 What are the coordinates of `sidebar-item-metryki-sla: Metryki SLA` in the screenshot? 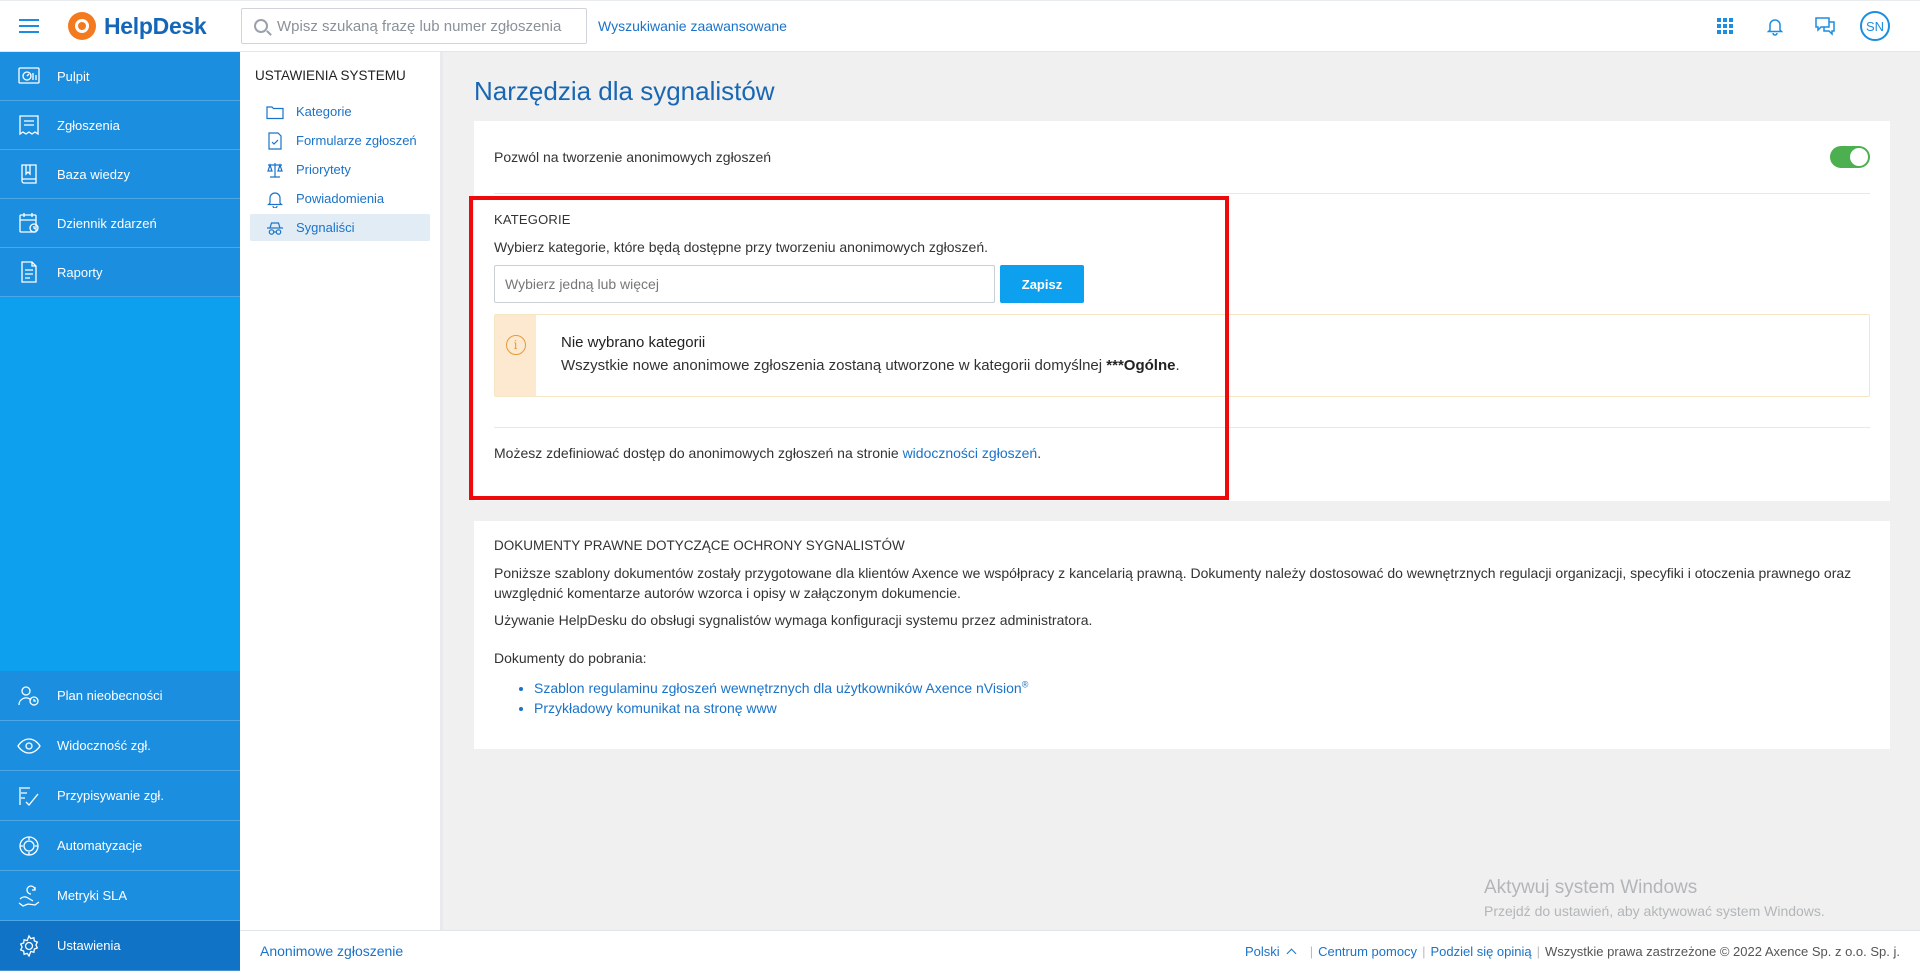 It's located at (120, 896).